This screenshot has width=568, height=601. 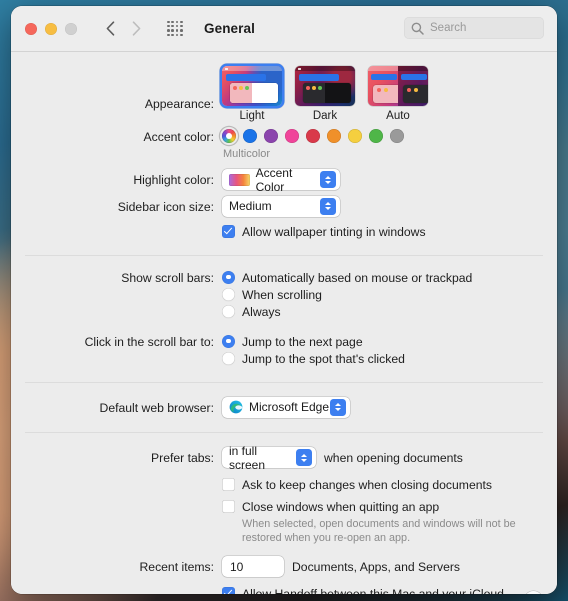 I want to click on highlight-color-select: Accent Color, so click(x=281, y=180).